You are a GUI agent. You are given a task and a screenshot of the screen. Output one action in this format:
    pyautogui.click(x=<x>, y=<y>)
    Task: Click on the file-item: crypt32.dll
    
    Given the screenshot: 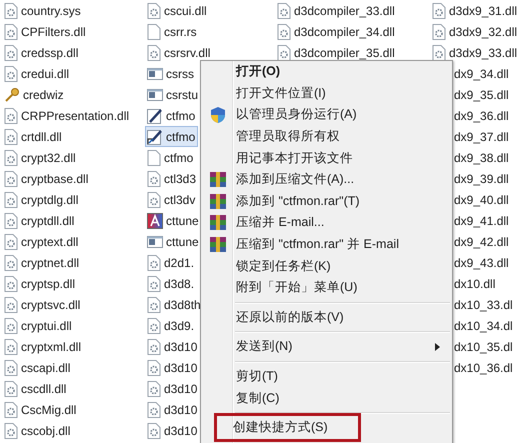 What is the action you would take?
    pyautogui.click(x=40, y=157)
    